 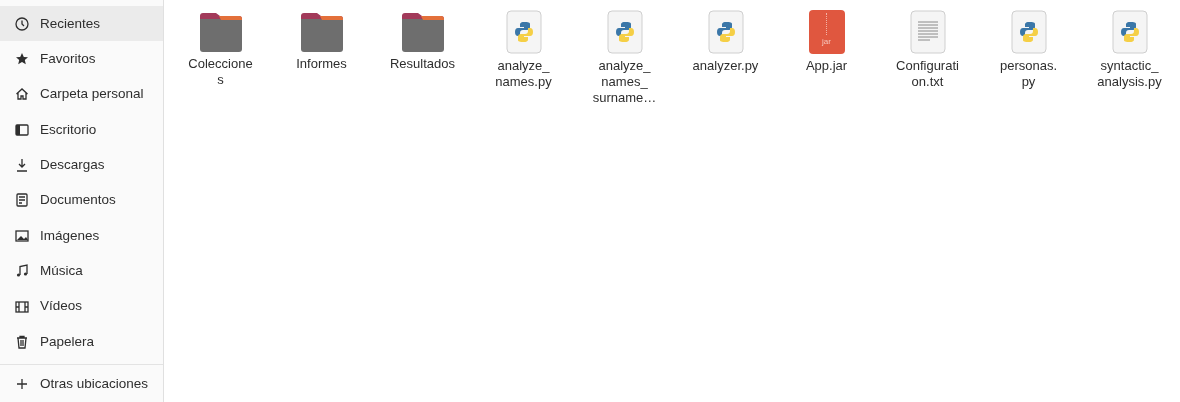 What do you see at coordinates (81, 306) in the screenshot?
I see `sidebar-item: Vídeos` at bounding box center [81, 306].